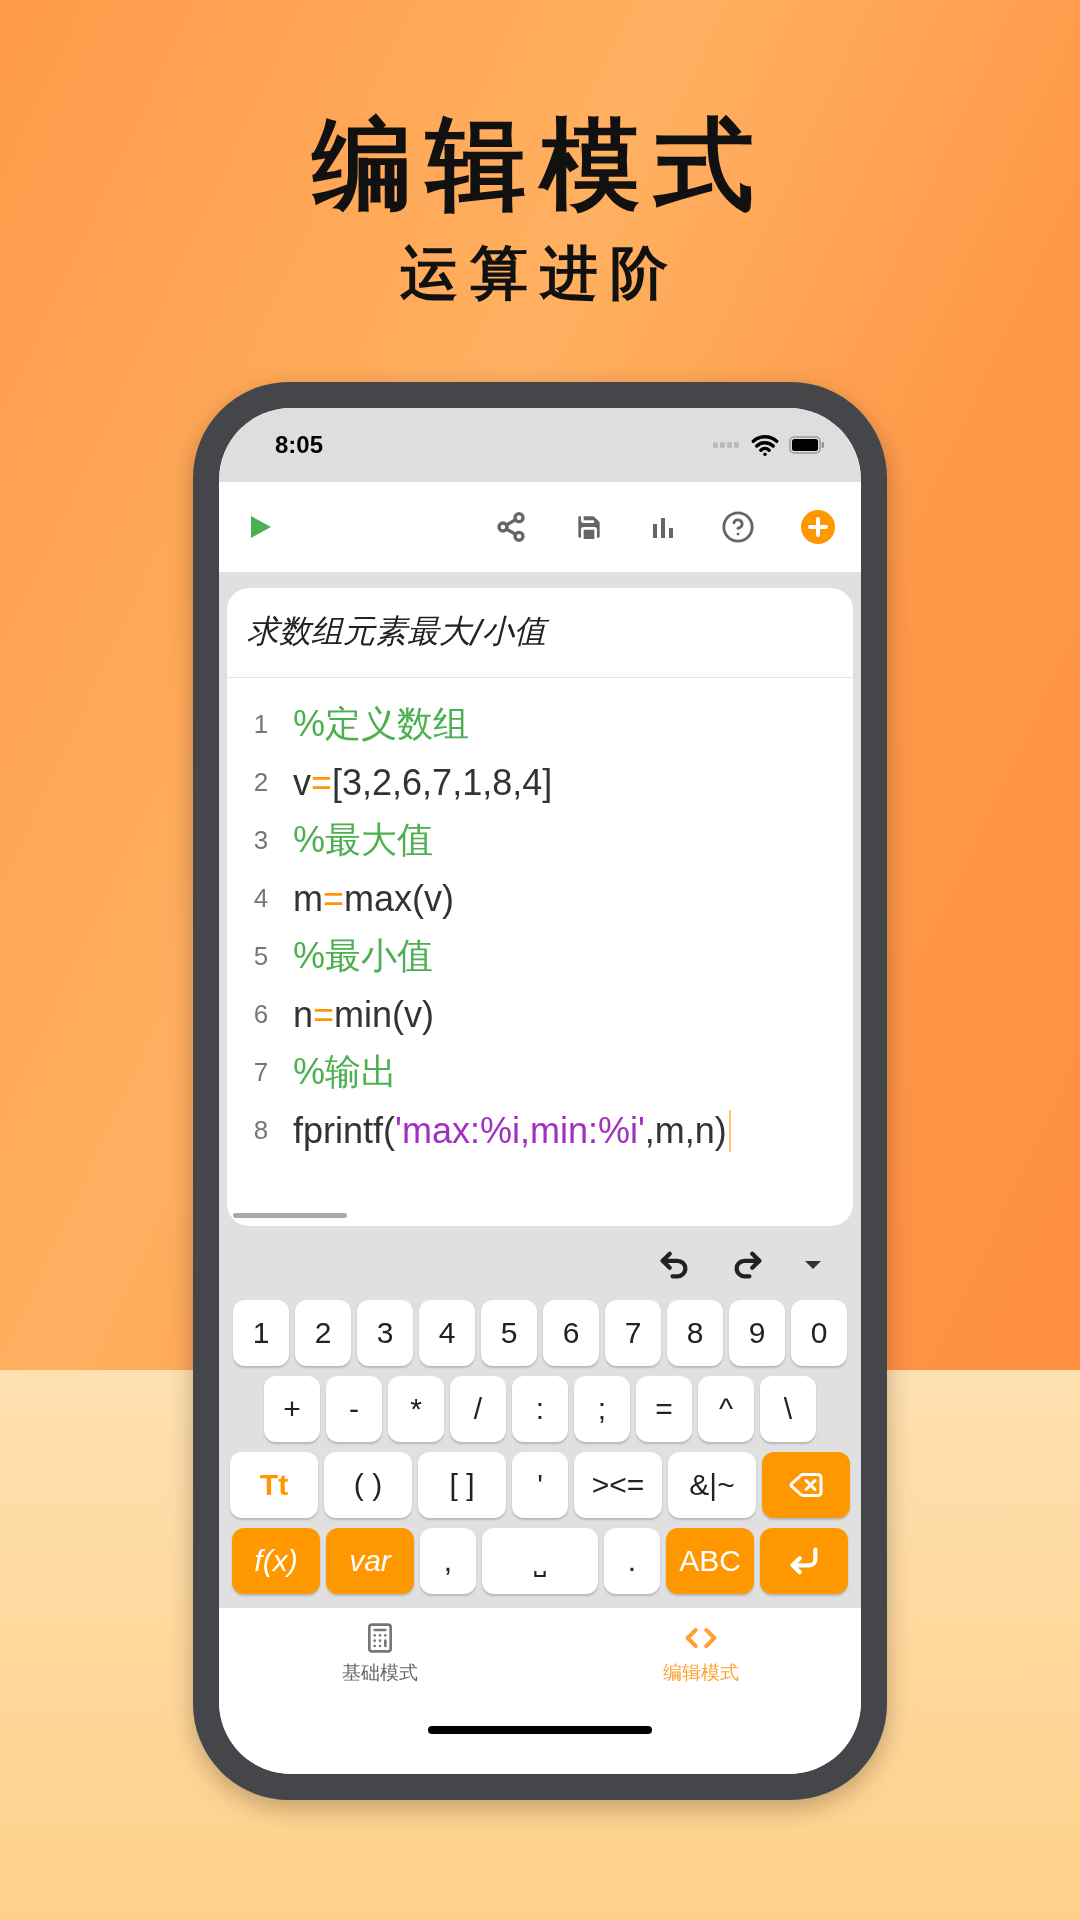 This screenshot has height=1920, width=1080. Describe the element at coordinates (738, 526) in the screenshot. I see `help-icon` at that location.